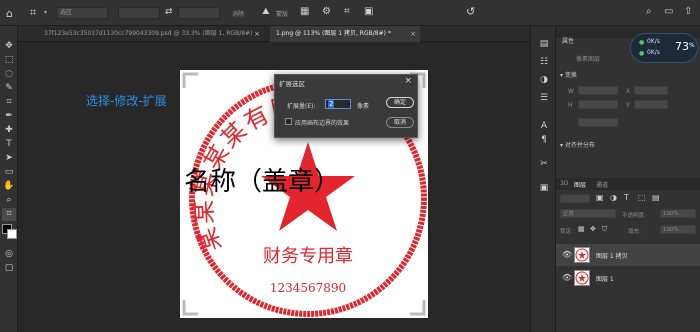 The width and height of the screenshot is (700, 332). I want to click on properties-panel-icon: ▤, so click(544, 44).